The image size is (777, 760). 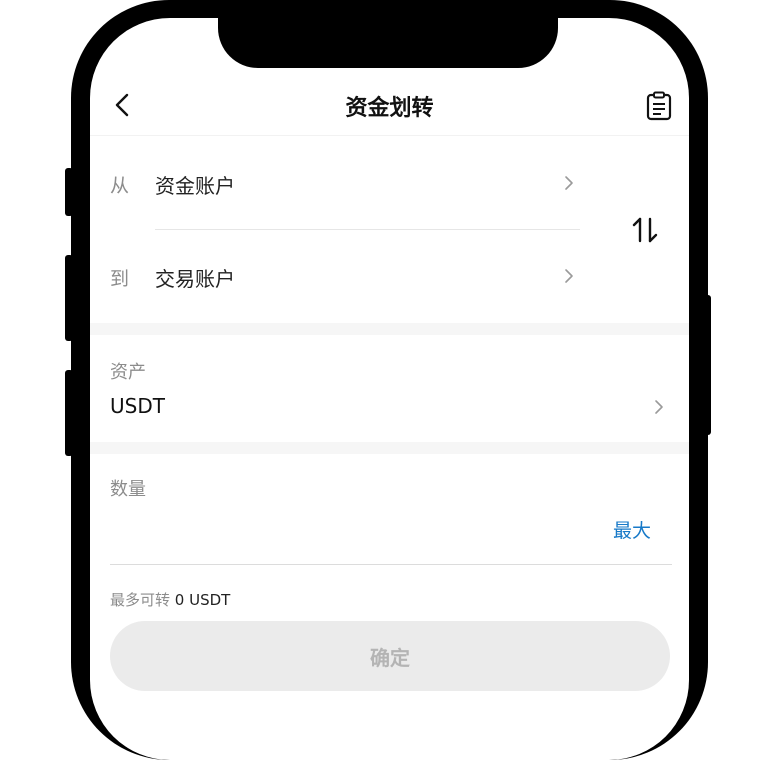 I want to click on records-button, so click(x=659, y=106).